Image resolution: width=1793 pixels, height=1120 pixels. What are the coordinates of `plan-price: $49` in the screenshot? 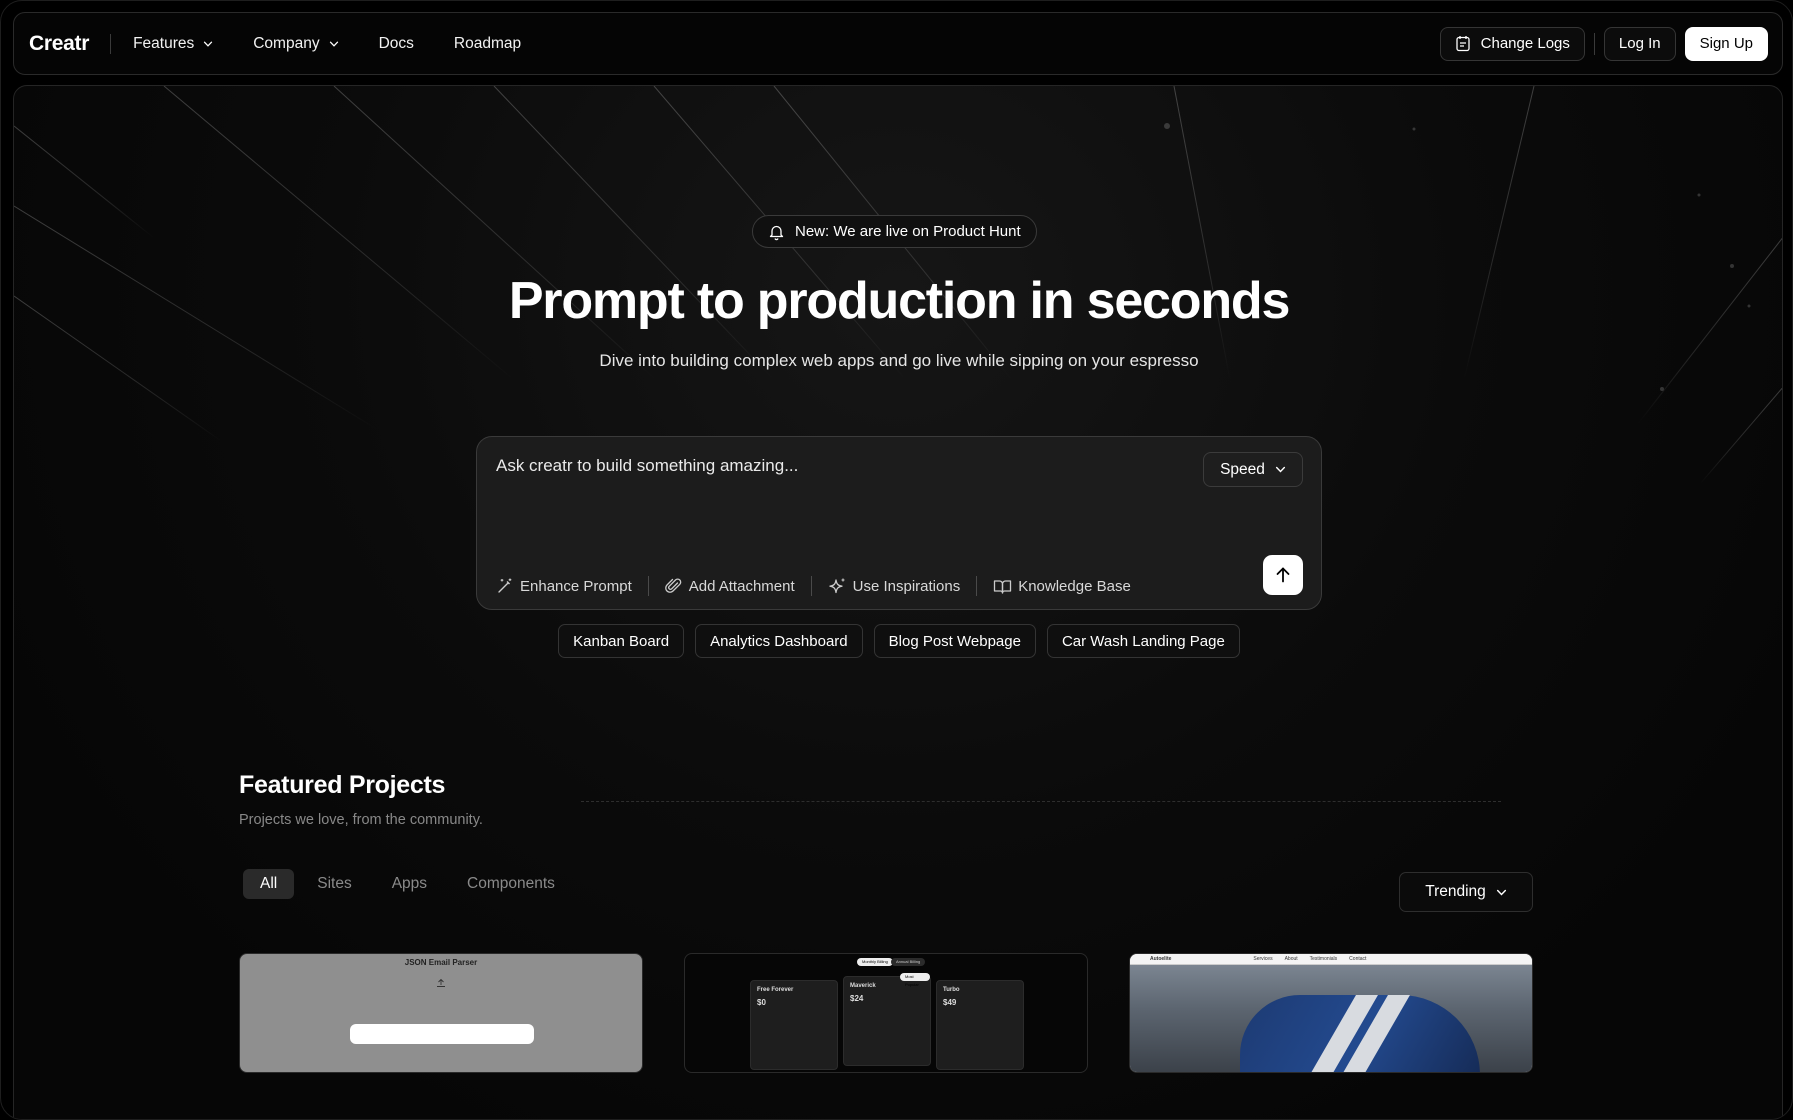 It's located at (950, 1002).